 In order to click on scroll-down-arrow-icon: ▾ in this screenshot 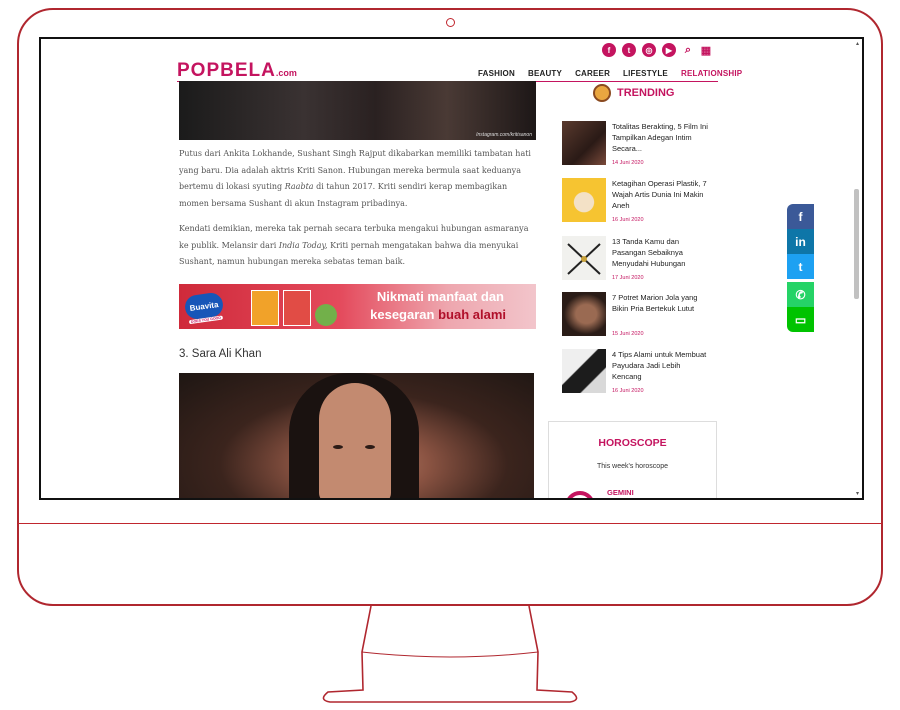, I will do `click(857, 493)`.